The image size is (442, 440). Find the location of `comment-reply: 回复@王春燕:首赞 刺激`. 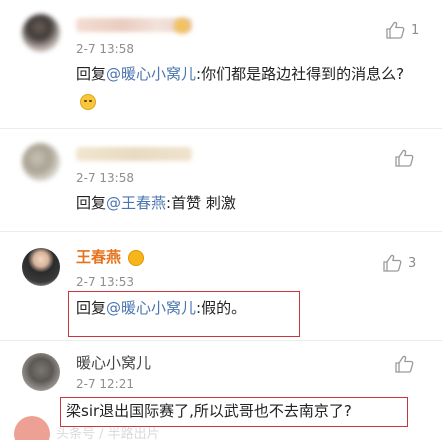

comment-reply: 回复@王春燕:首赞 刺激 is located at coordinates (246, 203).